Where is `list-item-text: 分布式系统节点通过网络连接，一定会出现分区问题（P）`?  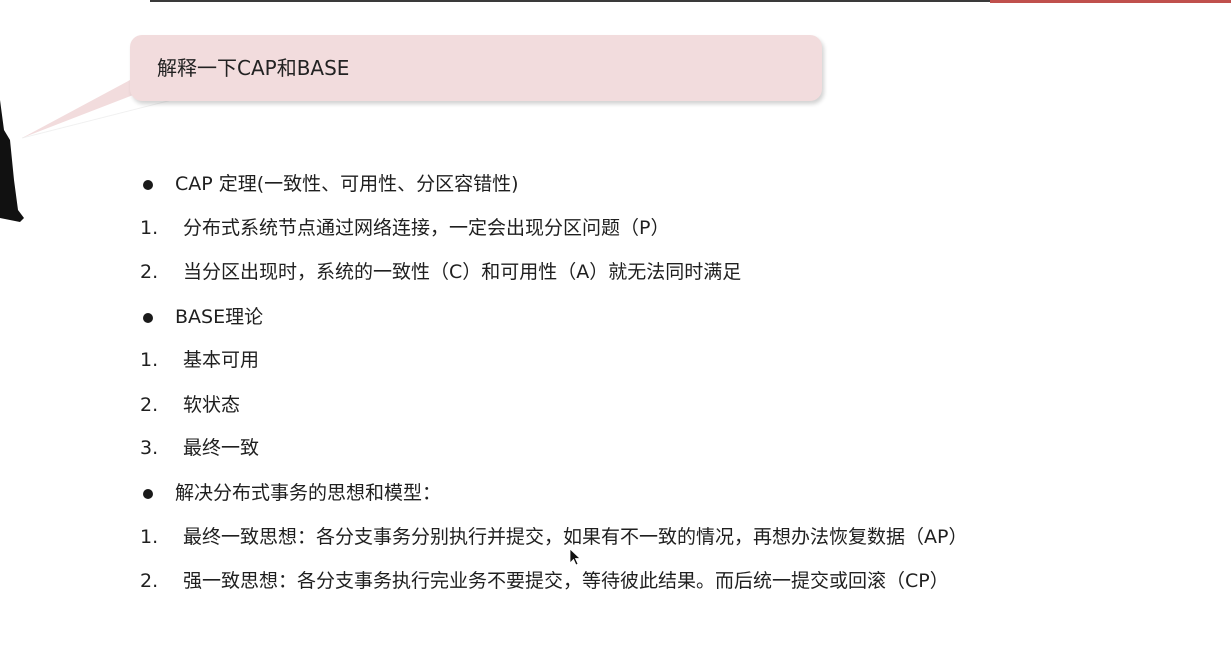 list-item-text: 分布式系统节点通过网络连接，一定会出现分区问题（P） is located at coordinates (426, 228).